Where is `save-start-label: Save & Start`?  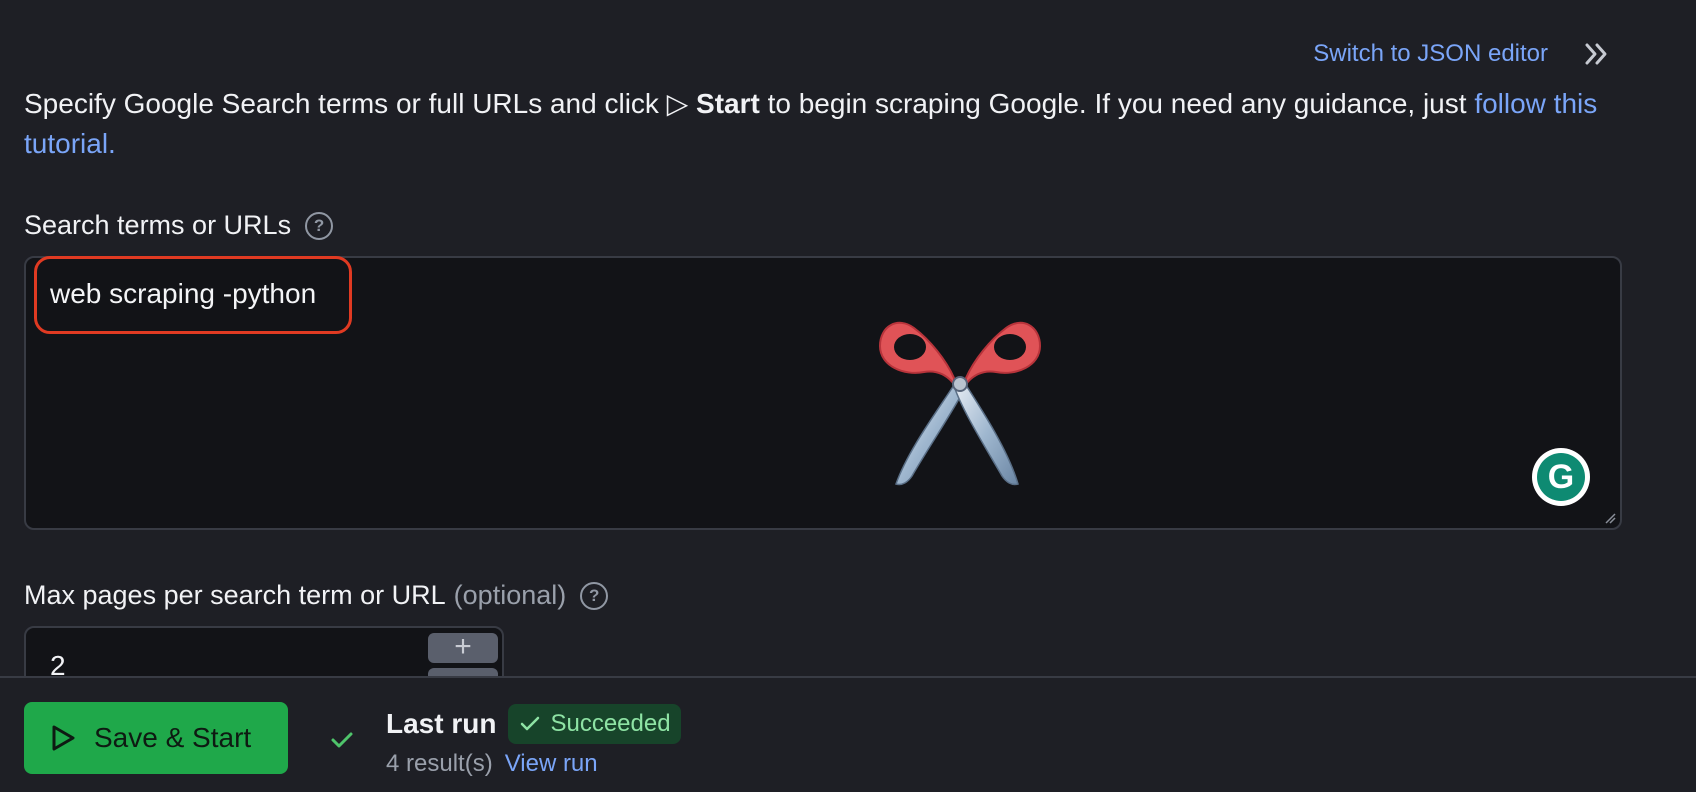
save-start-label: Save & Start is located at coordinates (173, 737).